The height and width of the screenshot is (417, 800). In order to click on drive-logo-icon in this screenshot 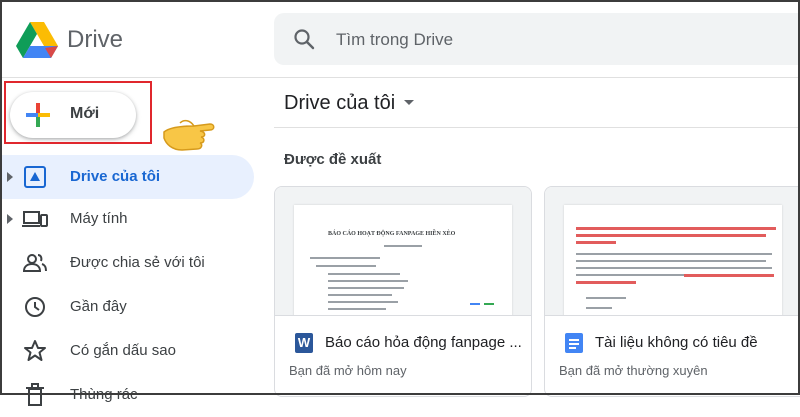, I will do `click(37, 39)`.